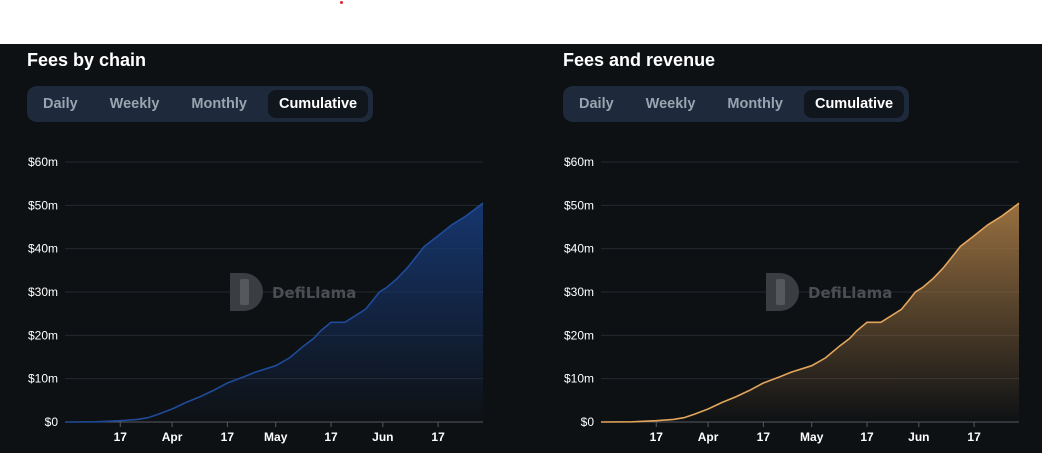 The height and width of the screenshot is (453, 1042). Describe the element at coordinates (521, 22) in the screenshot. I see `top-strip` at that location.